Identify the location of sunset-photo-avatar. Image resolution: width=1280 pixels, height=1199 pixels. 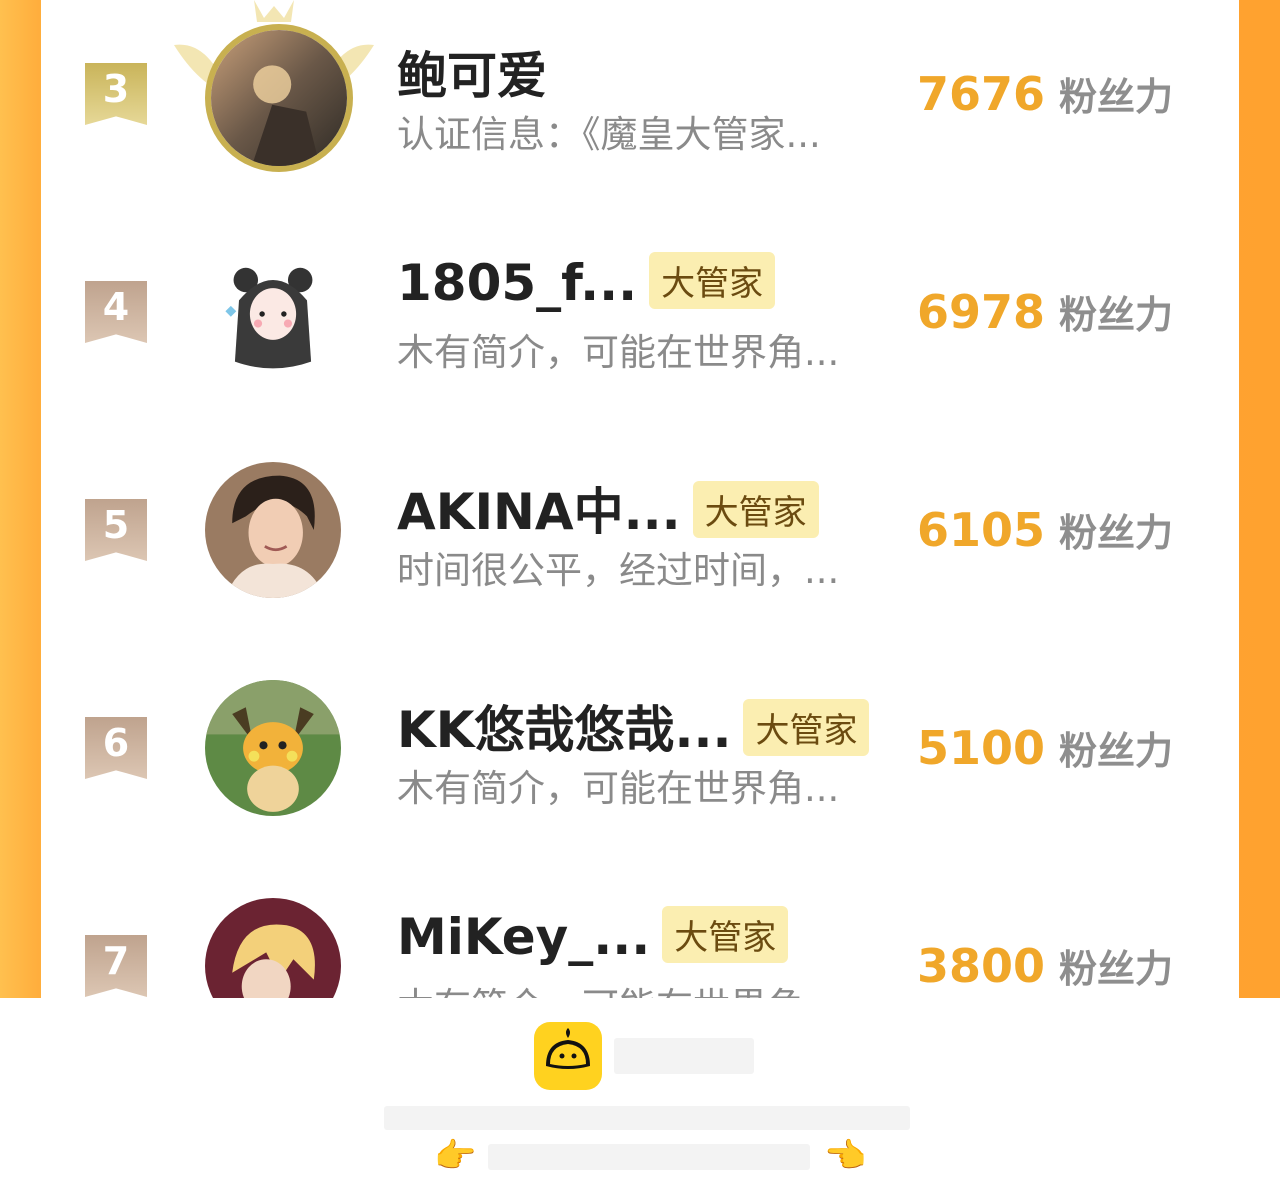
(279, 98).